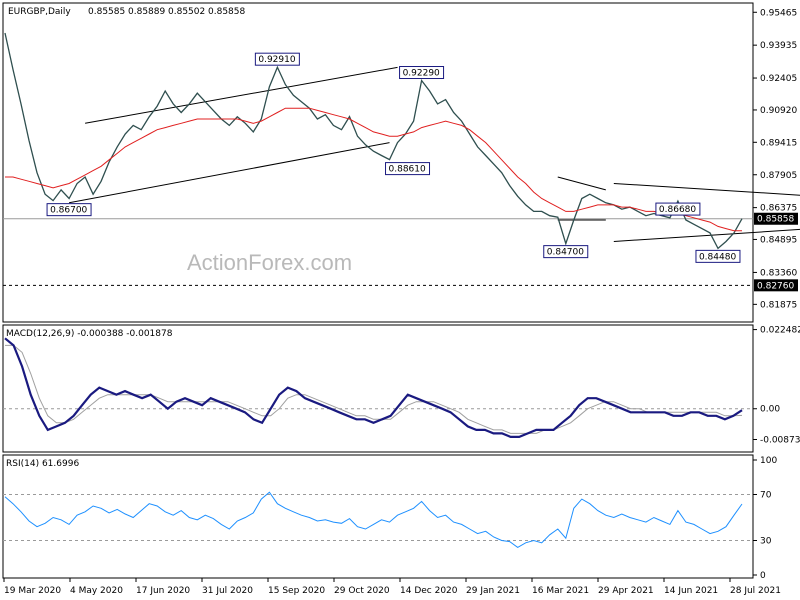 The image size is (800, 600). Describe the element at coordinates (770, 410) in the screenshot. I see `macd-tick-label-1: 0.00` at that location.